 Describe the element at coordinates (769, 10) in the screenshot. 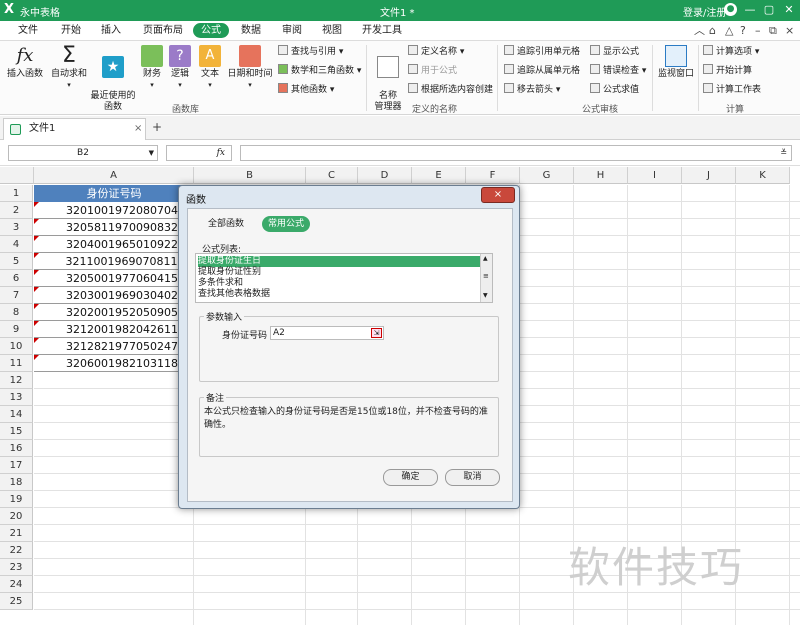

I see `maximize-icon: ▢` at that location.